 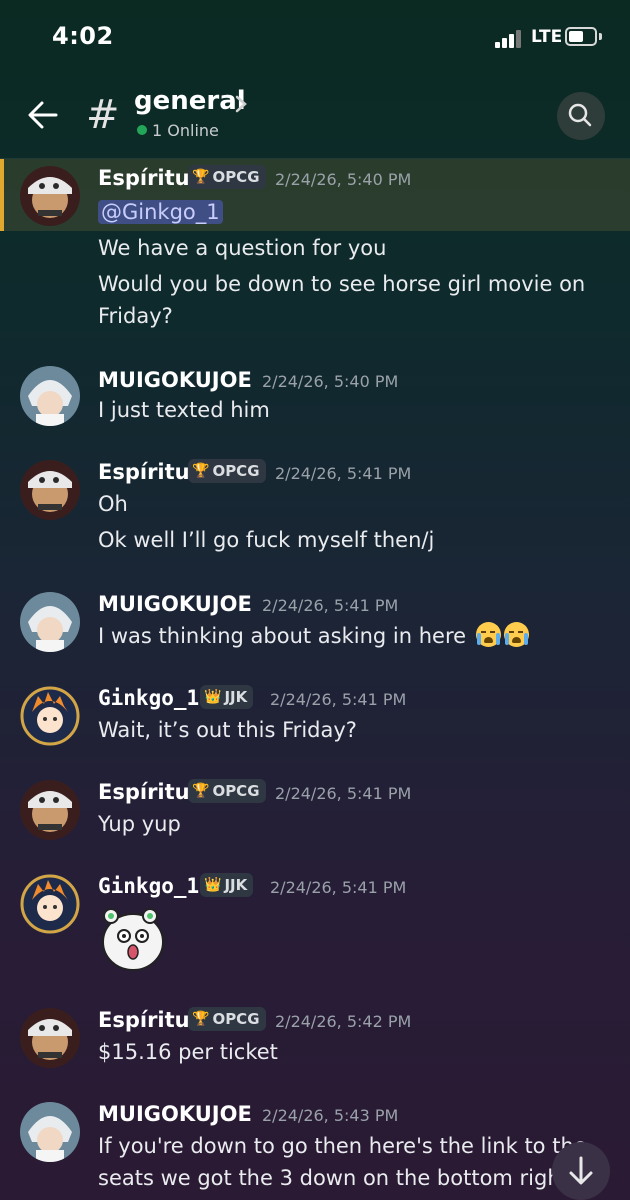 I want to click on search-button, so click(x=581, y=116).